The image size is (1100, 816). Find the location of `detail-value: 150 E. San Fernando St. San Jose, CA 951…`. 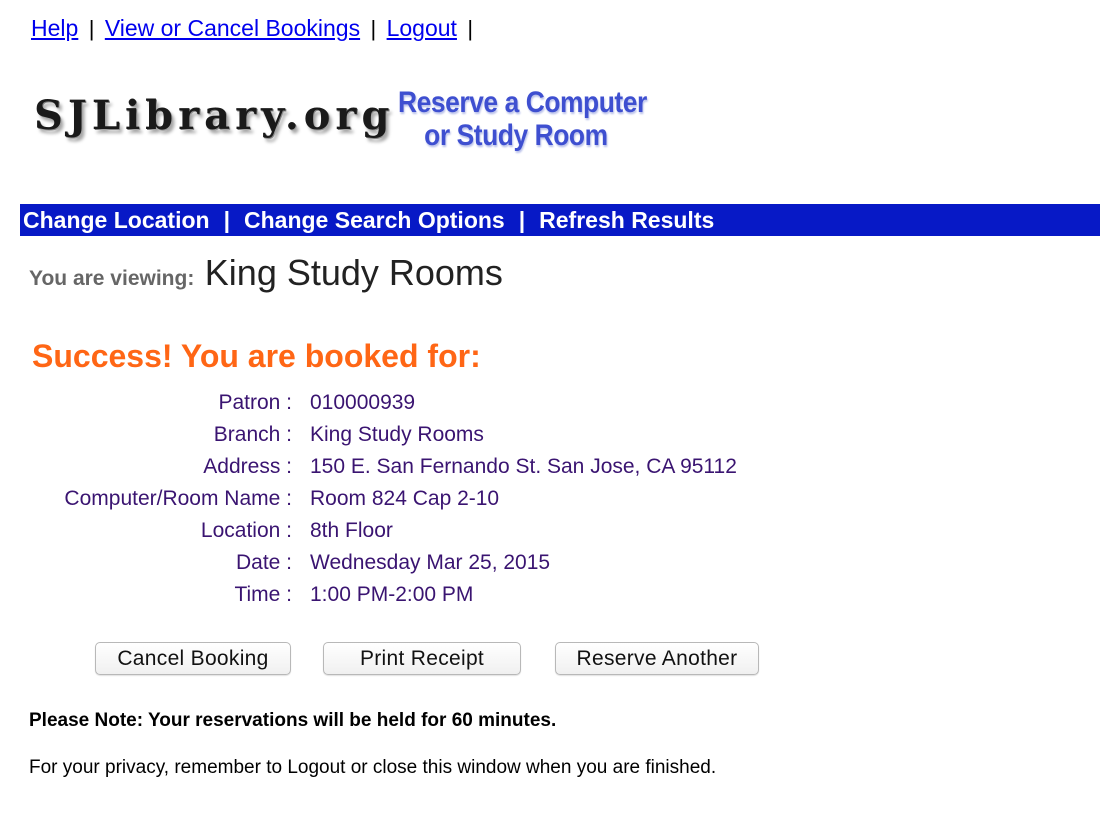

detail-value: 150 E. San Fernando St. San Jose, CA 951… is located at coordinates (523, 466).